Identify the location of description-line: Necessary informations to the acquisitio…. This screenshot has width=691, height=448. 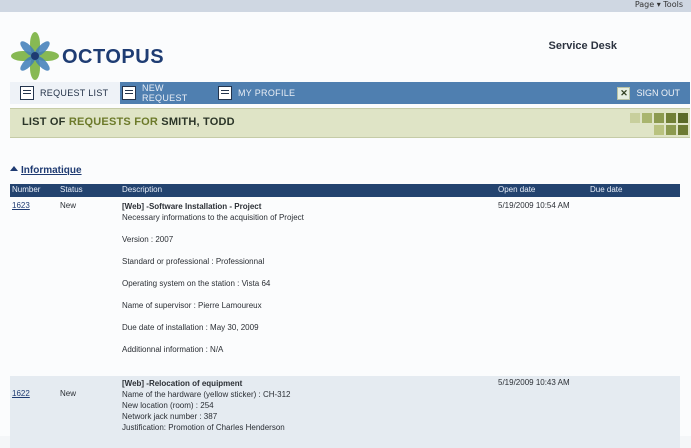
(213, 217).